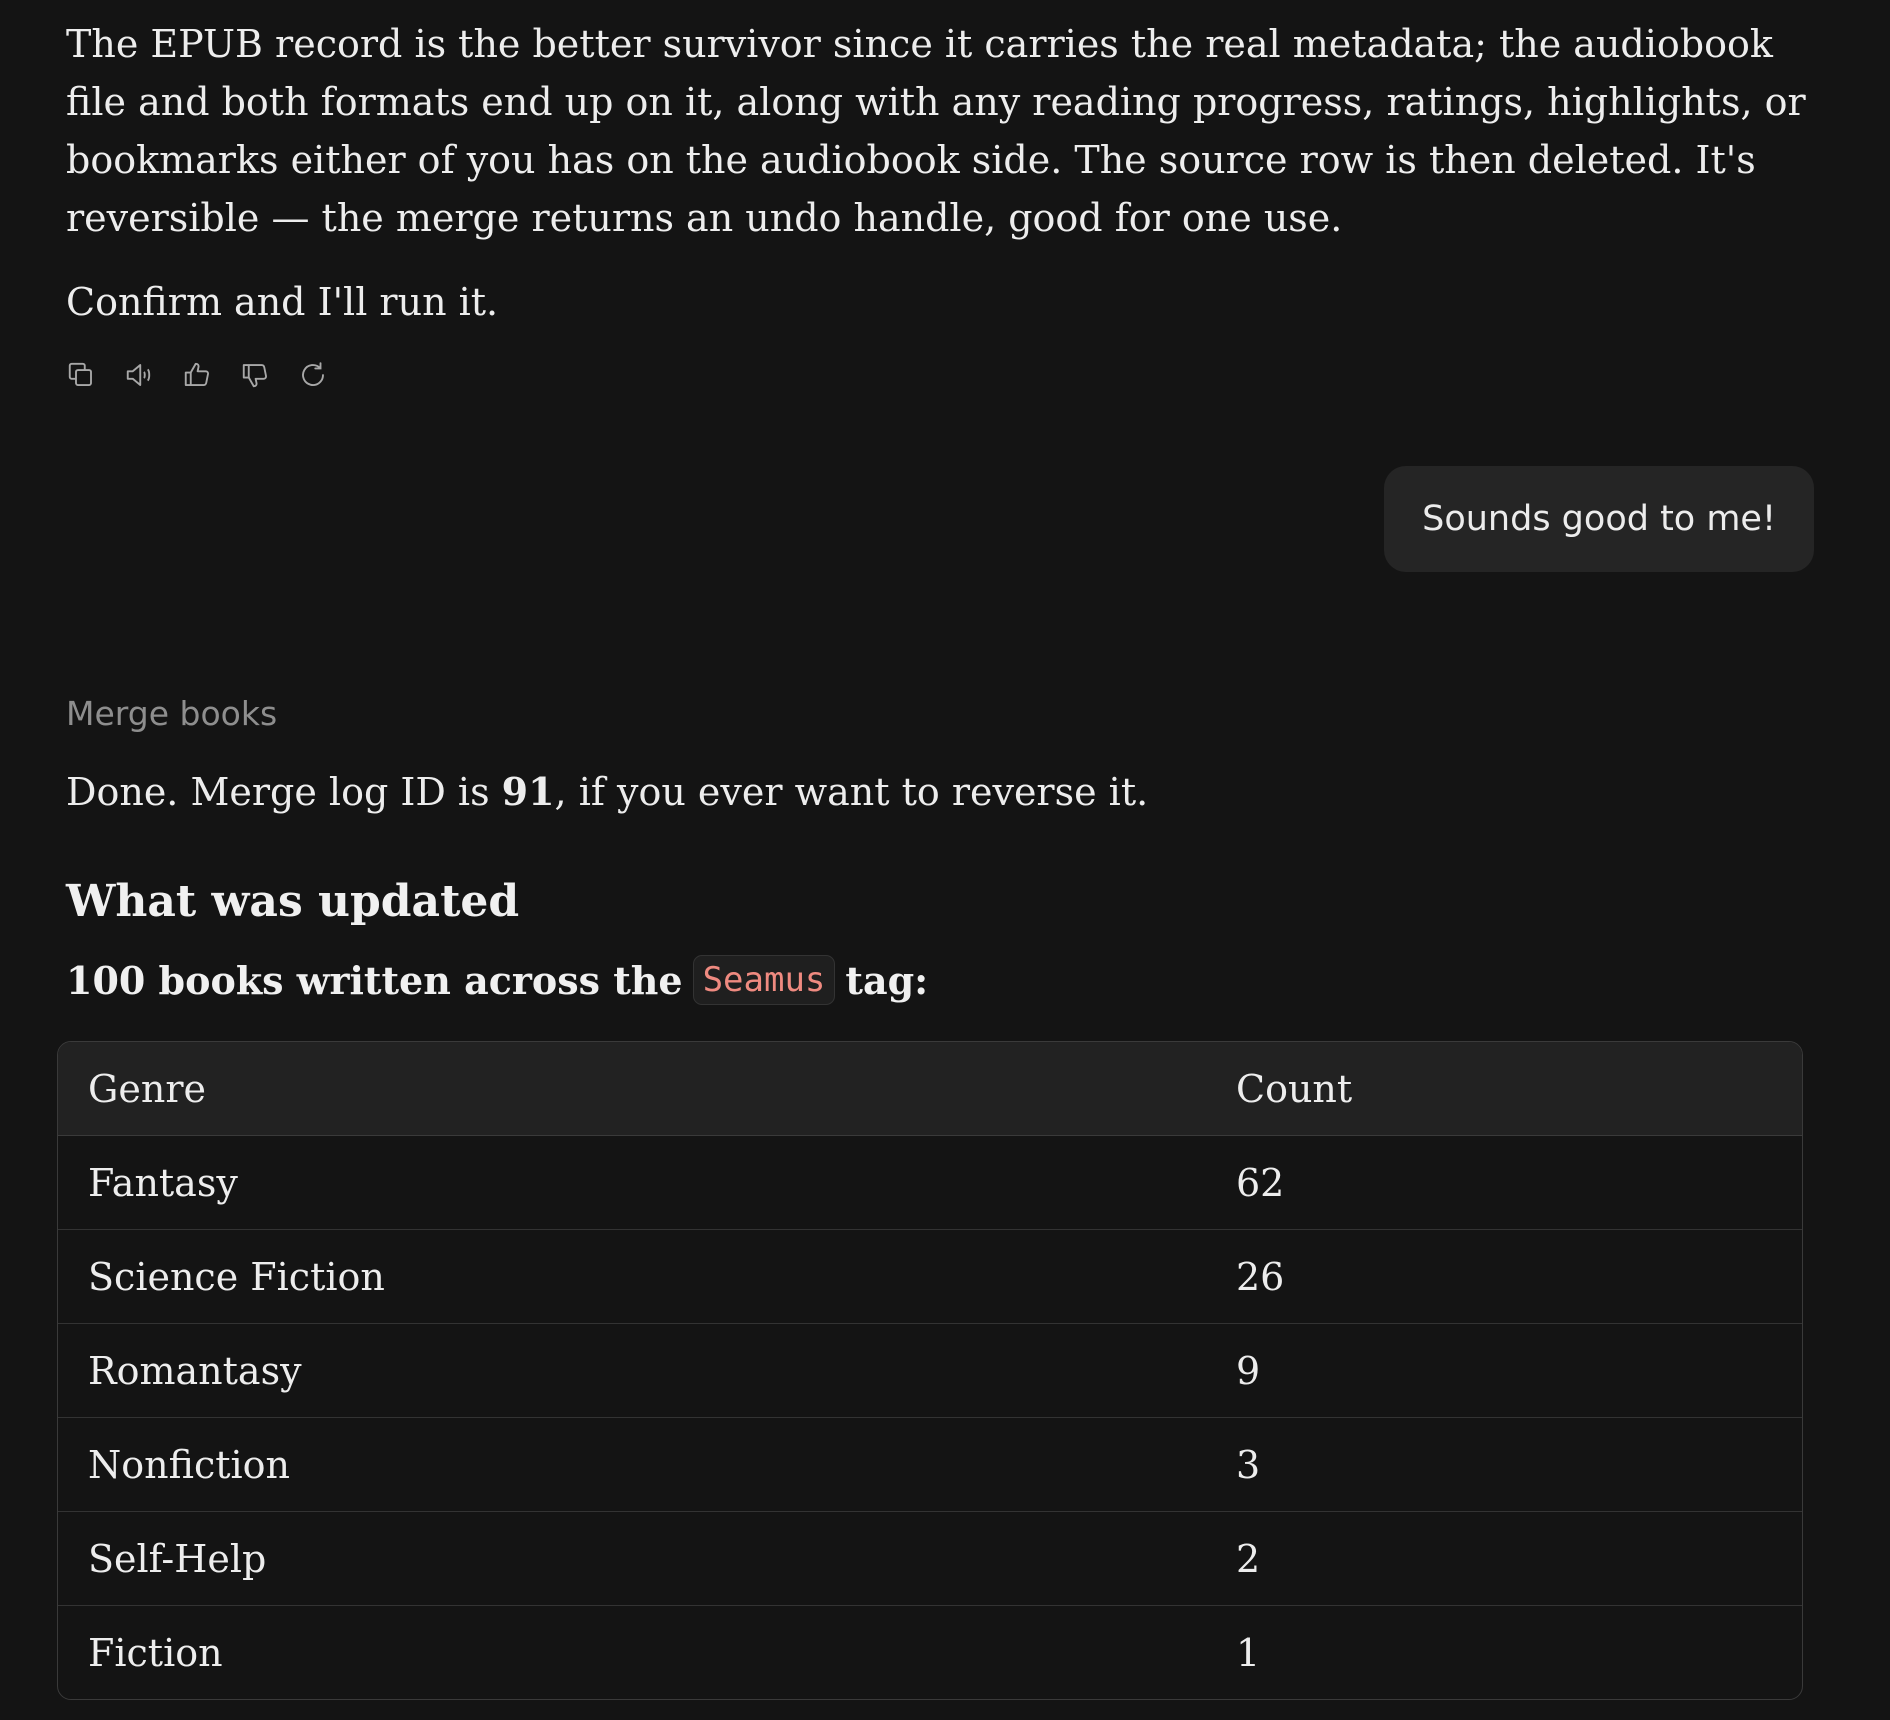 The width and height of the screenshot is (1890, 1720). I want to click on tool-call-label: Merge books, so click(171, 713).